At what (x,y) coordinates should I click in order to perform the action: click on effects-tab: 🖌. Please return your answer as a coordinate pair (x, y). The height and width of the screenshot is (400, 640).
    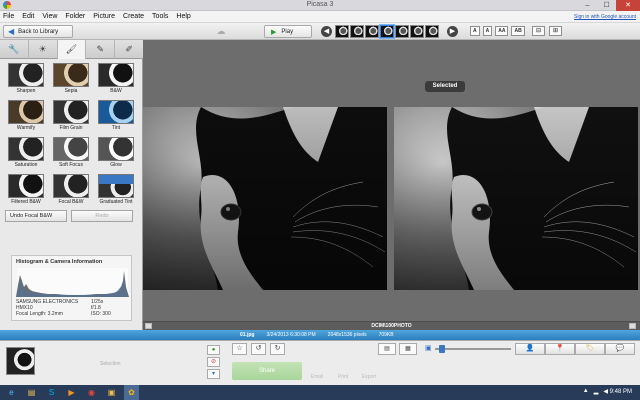
    Looking at the image, I should click on (72, 49).